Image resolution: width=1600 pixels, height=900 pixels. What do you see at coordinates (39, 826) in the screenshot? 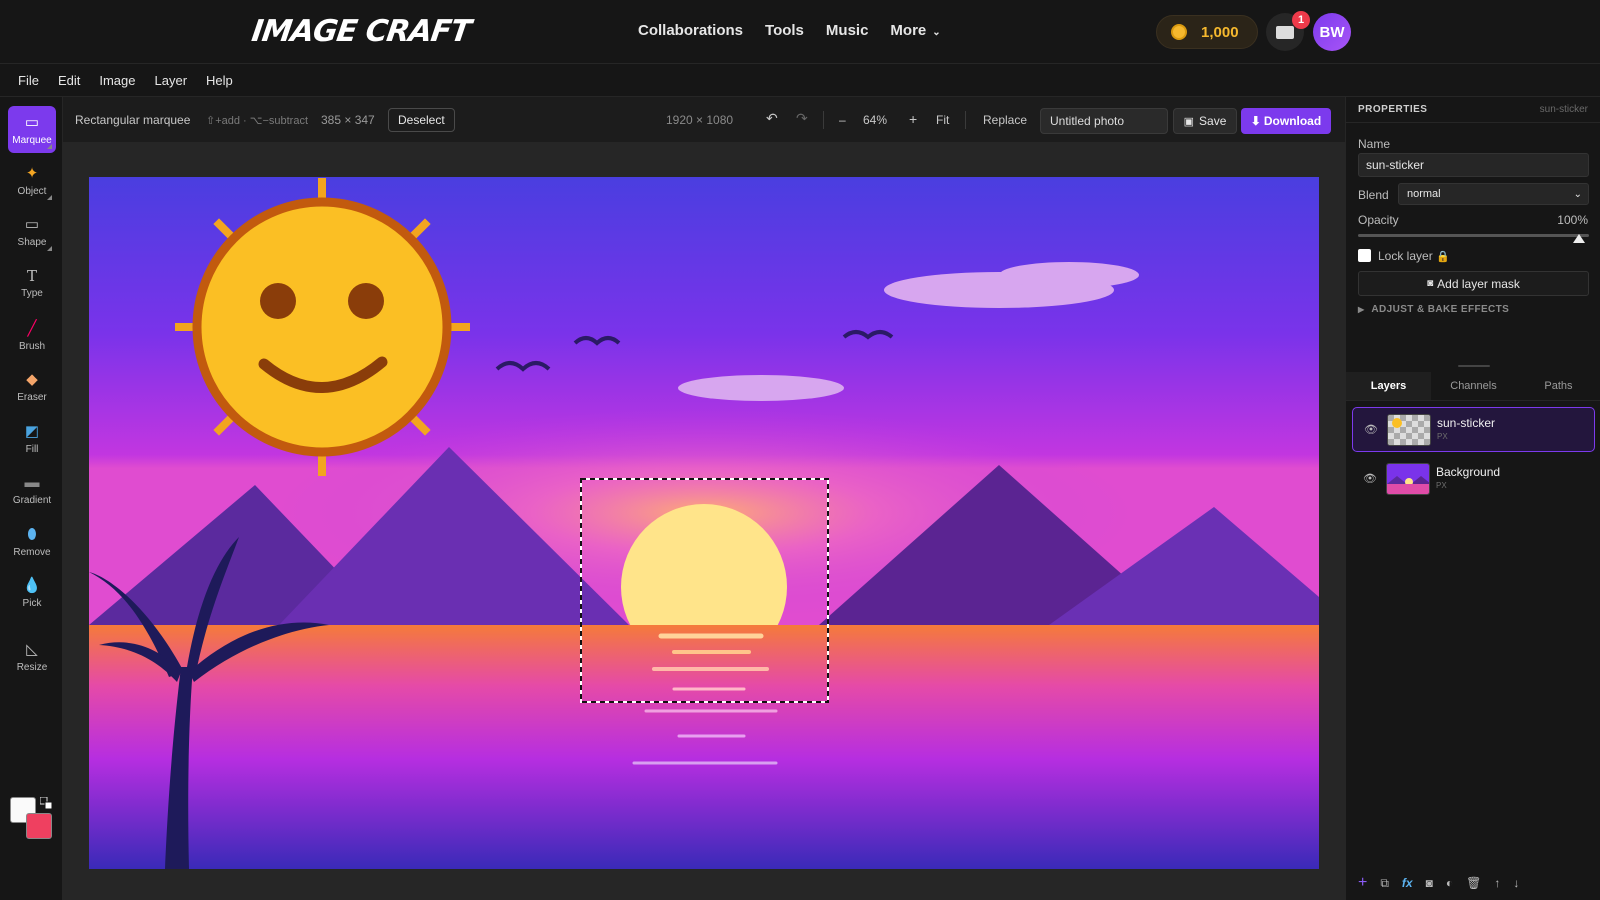
I see `background-color-swatch` at bounding box center [39, 826].